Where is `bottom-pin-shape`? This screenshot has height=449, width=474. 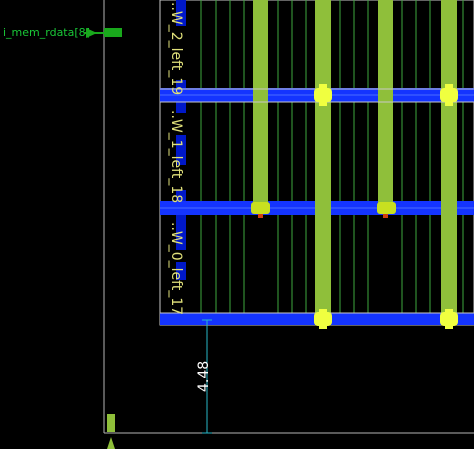
bottom-pin-shape is located at coordinates (111, 423).